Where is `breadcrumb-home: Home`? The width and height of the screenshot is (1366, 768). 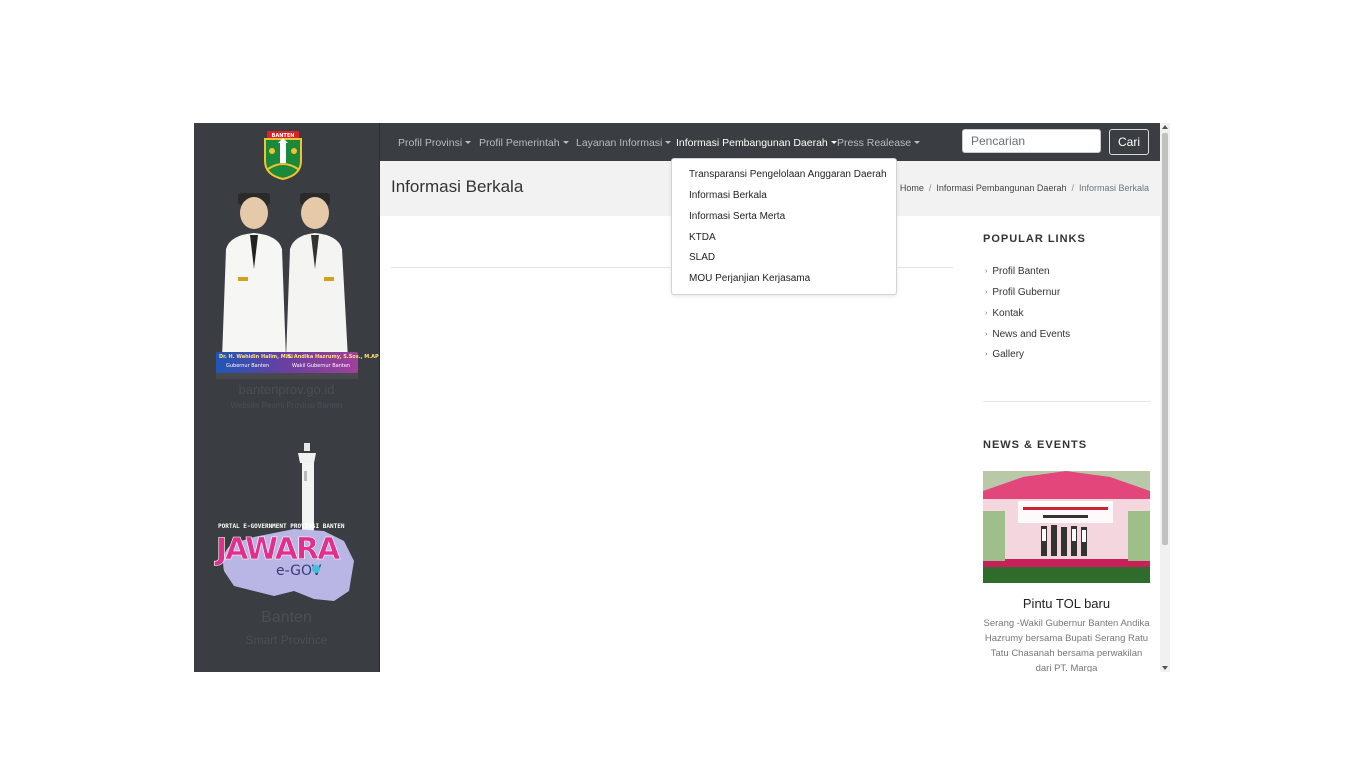
breadcrumb-home: Home is located at coordinates (912, 188).